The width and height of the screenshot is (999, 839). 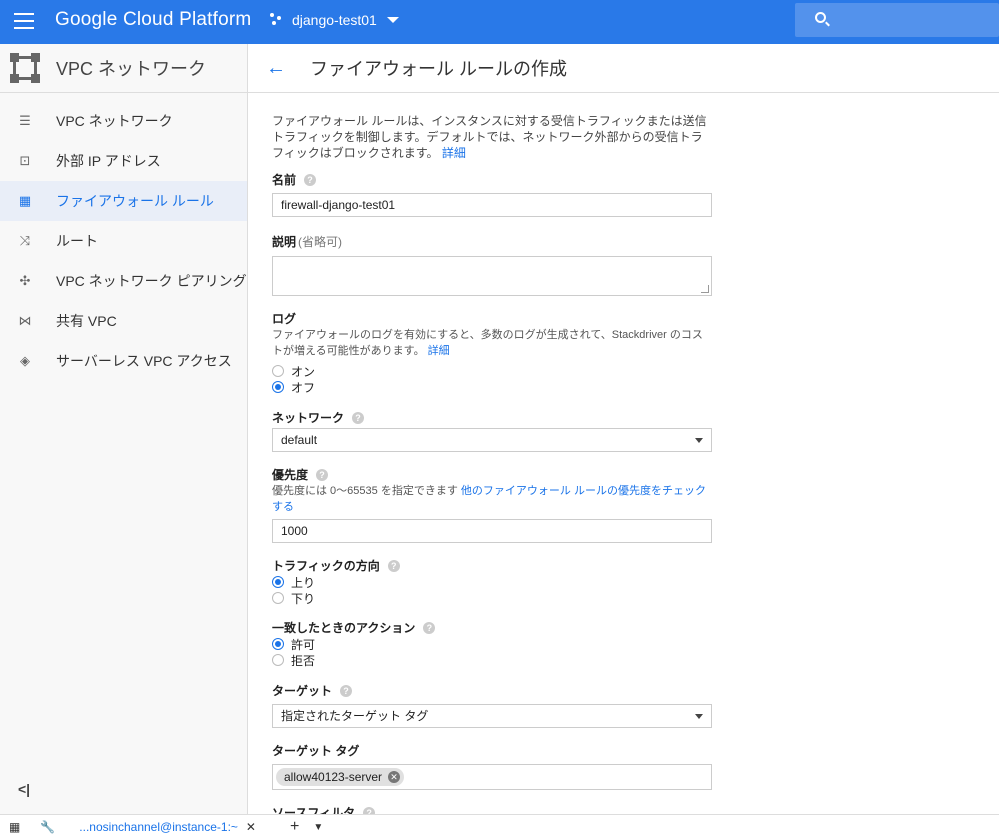 I want to click on sidebar-item-peering: ✣ VPC ネットワーク ピアリング, so click(x=123, y=281).